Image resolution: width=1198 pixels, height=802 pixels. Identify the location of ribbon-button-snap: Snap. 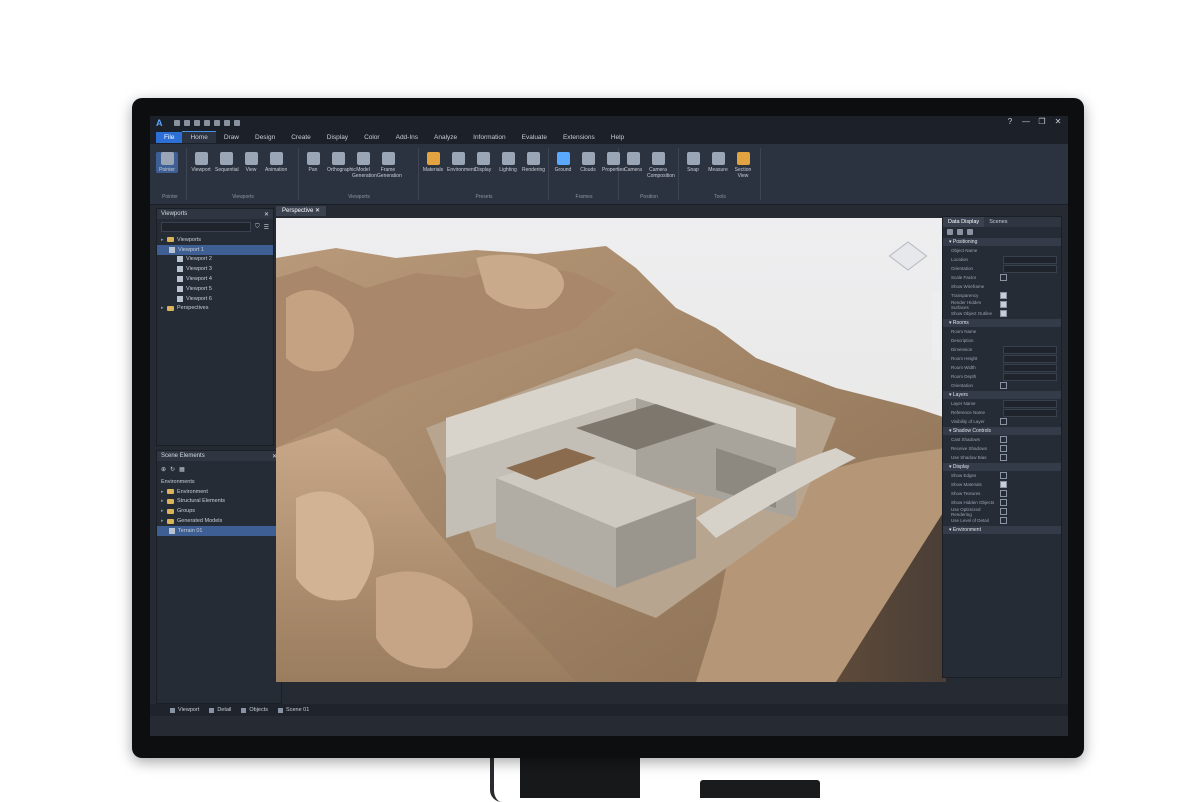
(693, 162).